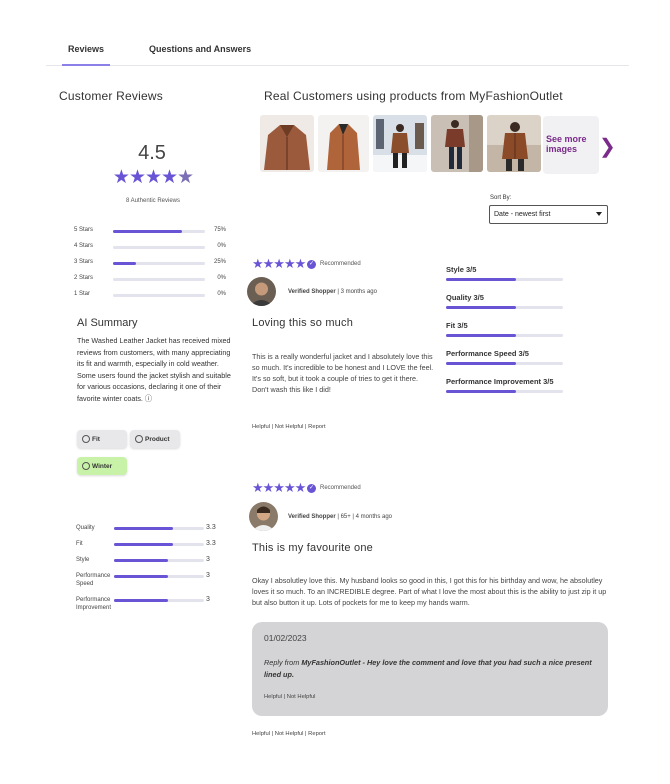  I want to click on avatar, so click(261, 291).